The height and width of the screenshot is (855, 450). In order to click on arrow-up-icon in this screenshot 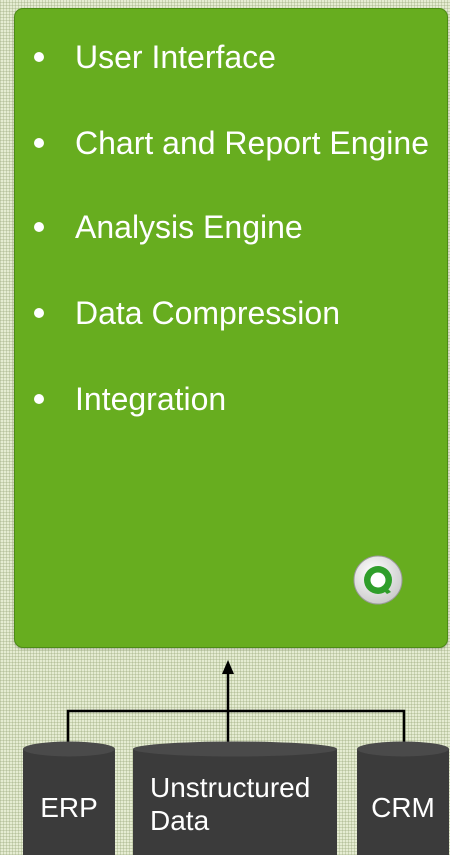, I will do `click(228, 667)`.